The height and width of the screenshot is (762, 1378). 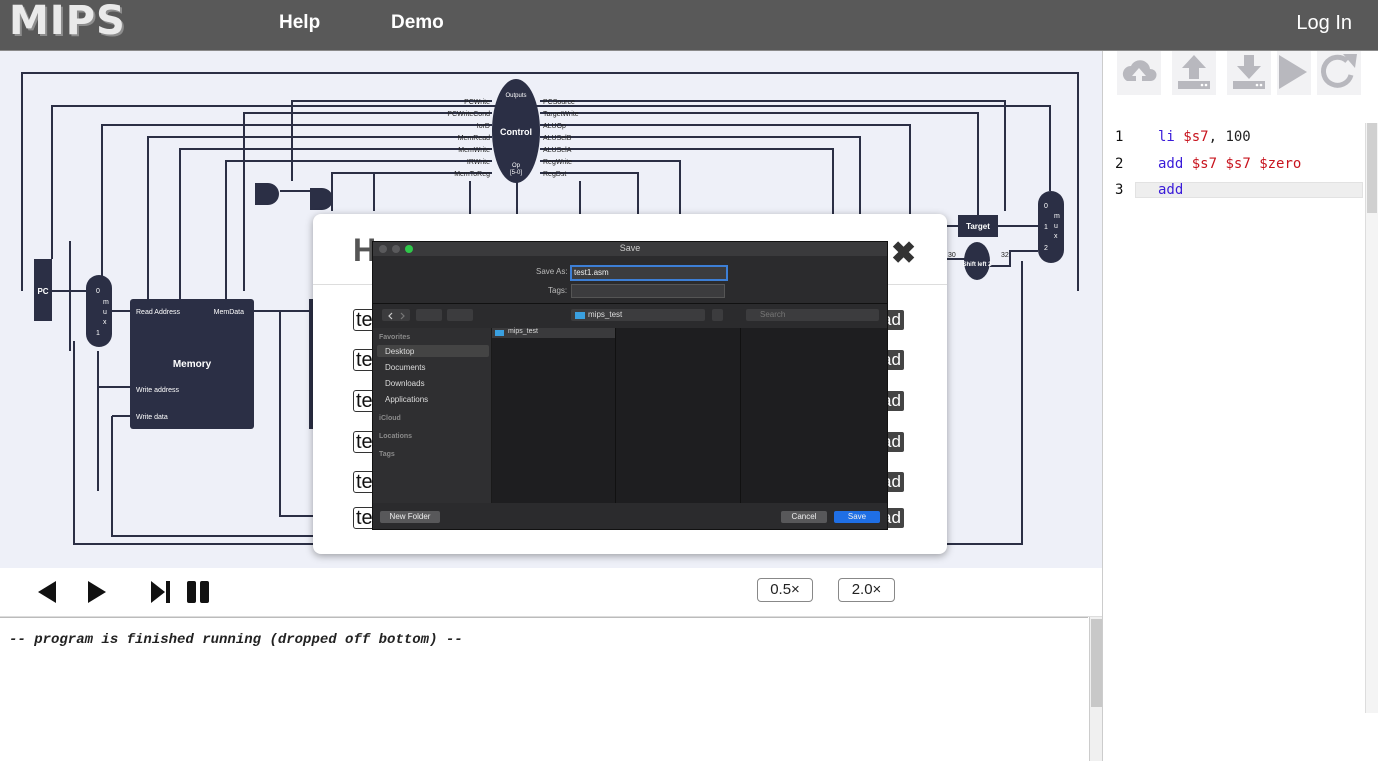 I want to click on new-folder-button: New Folder, so click(x=410, y=517).